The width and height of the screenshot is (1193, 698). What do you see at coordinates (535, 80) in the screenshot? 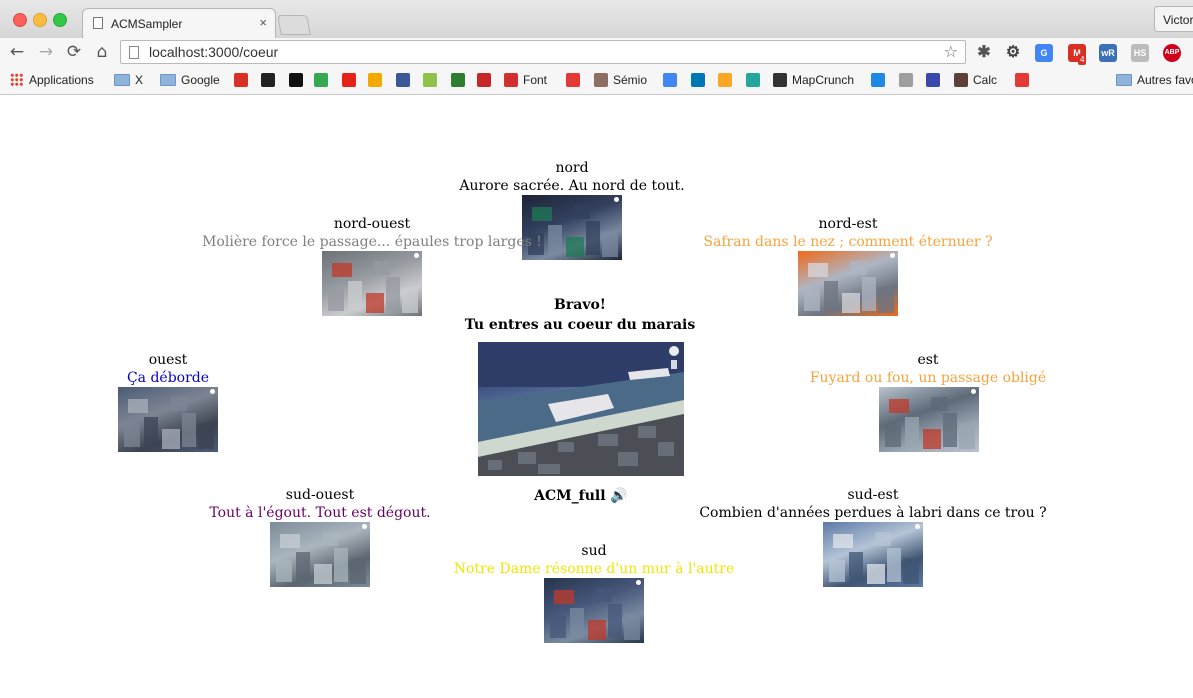
I see `bookmark-label: Font` at bounding box center [535, 80].